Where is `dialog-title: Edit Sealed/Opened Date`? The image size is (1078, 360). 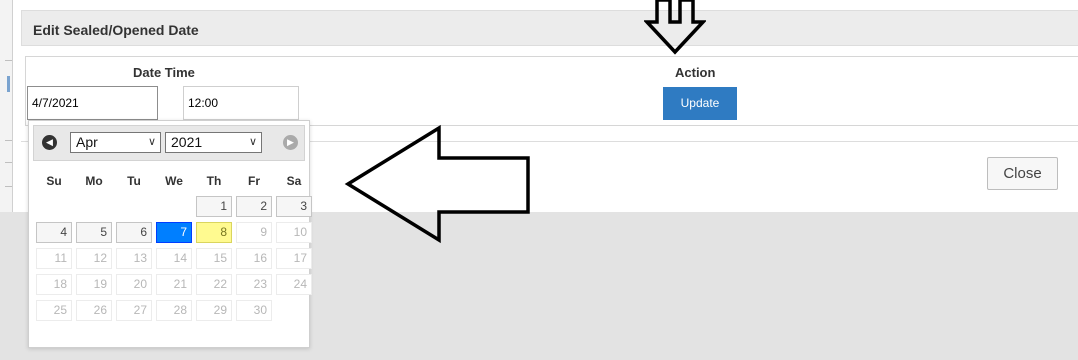
dialog-title: Edit Sealed/Opened Date is located at coordinates (116, 30).